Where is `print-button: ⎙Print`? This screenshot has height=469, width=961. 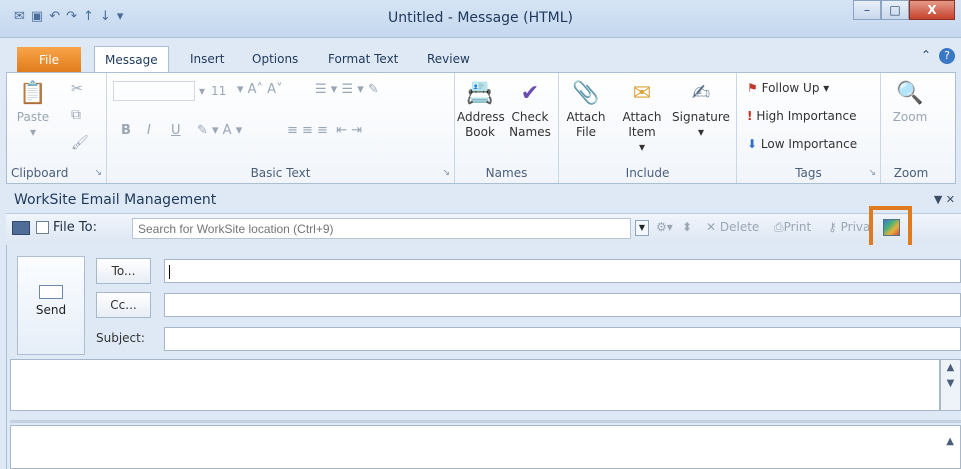
print-button: ⎙Print is located at coordinates (792, 227).